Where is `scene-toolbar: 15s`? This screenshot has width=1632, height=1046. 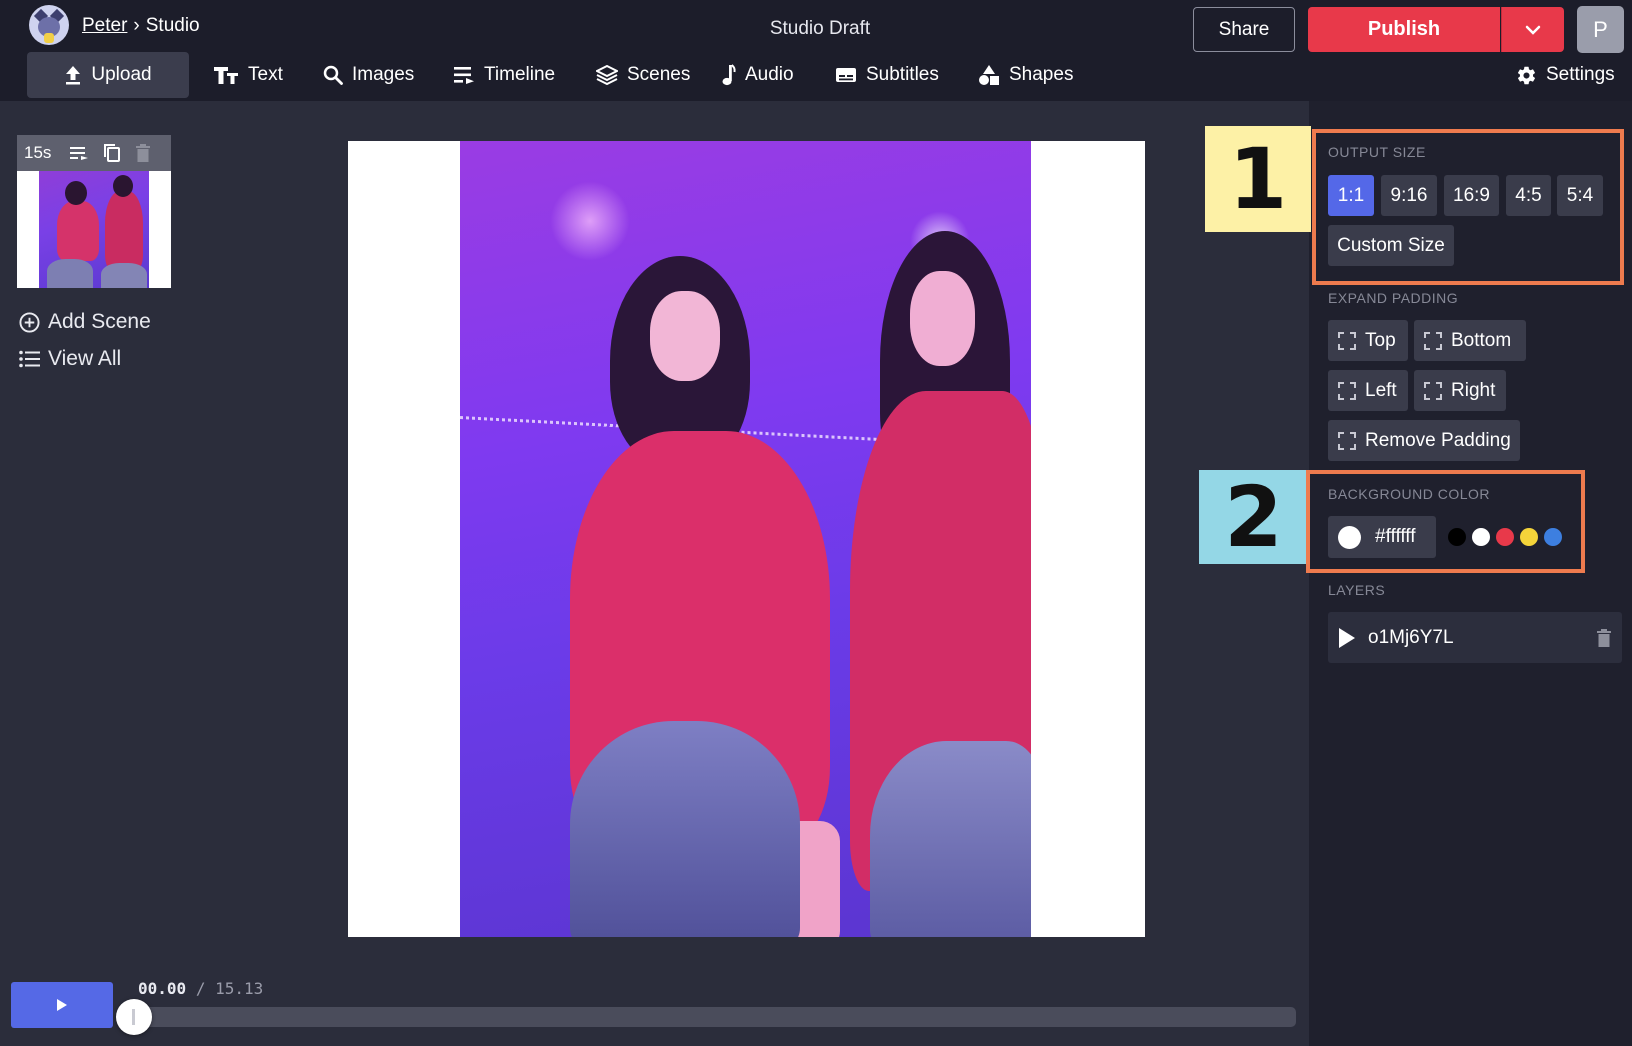 scene-toolbar: 15s is located at coordinates (94, 153).